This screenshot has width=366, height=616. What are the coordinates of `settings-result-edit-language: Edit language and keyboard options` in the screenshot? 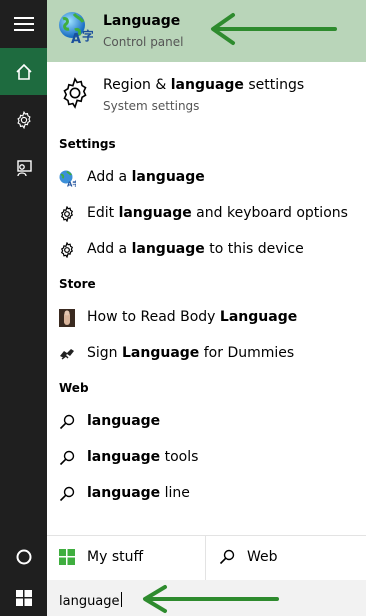 It's located at (206, 214).